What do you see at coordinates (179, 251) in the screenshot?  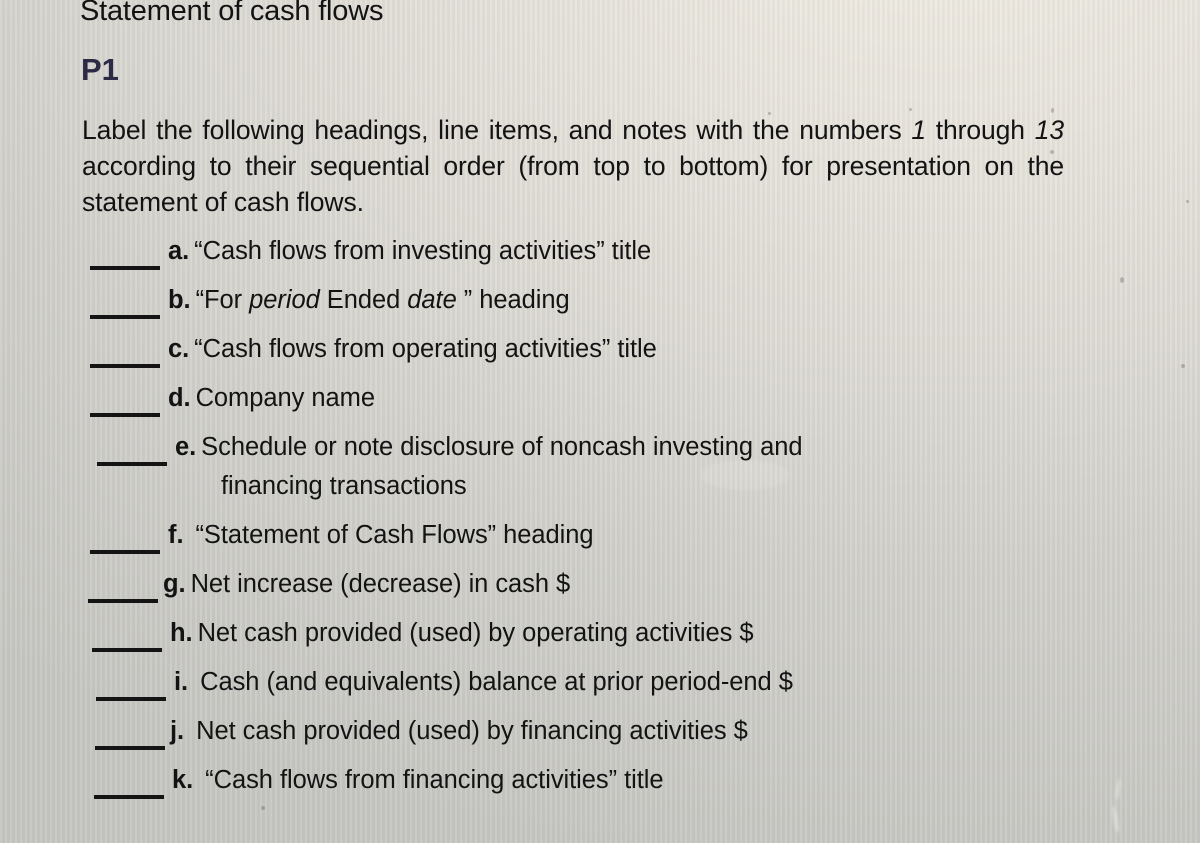 I see `item-letter-a: a.` at bounding box center [179, 251].